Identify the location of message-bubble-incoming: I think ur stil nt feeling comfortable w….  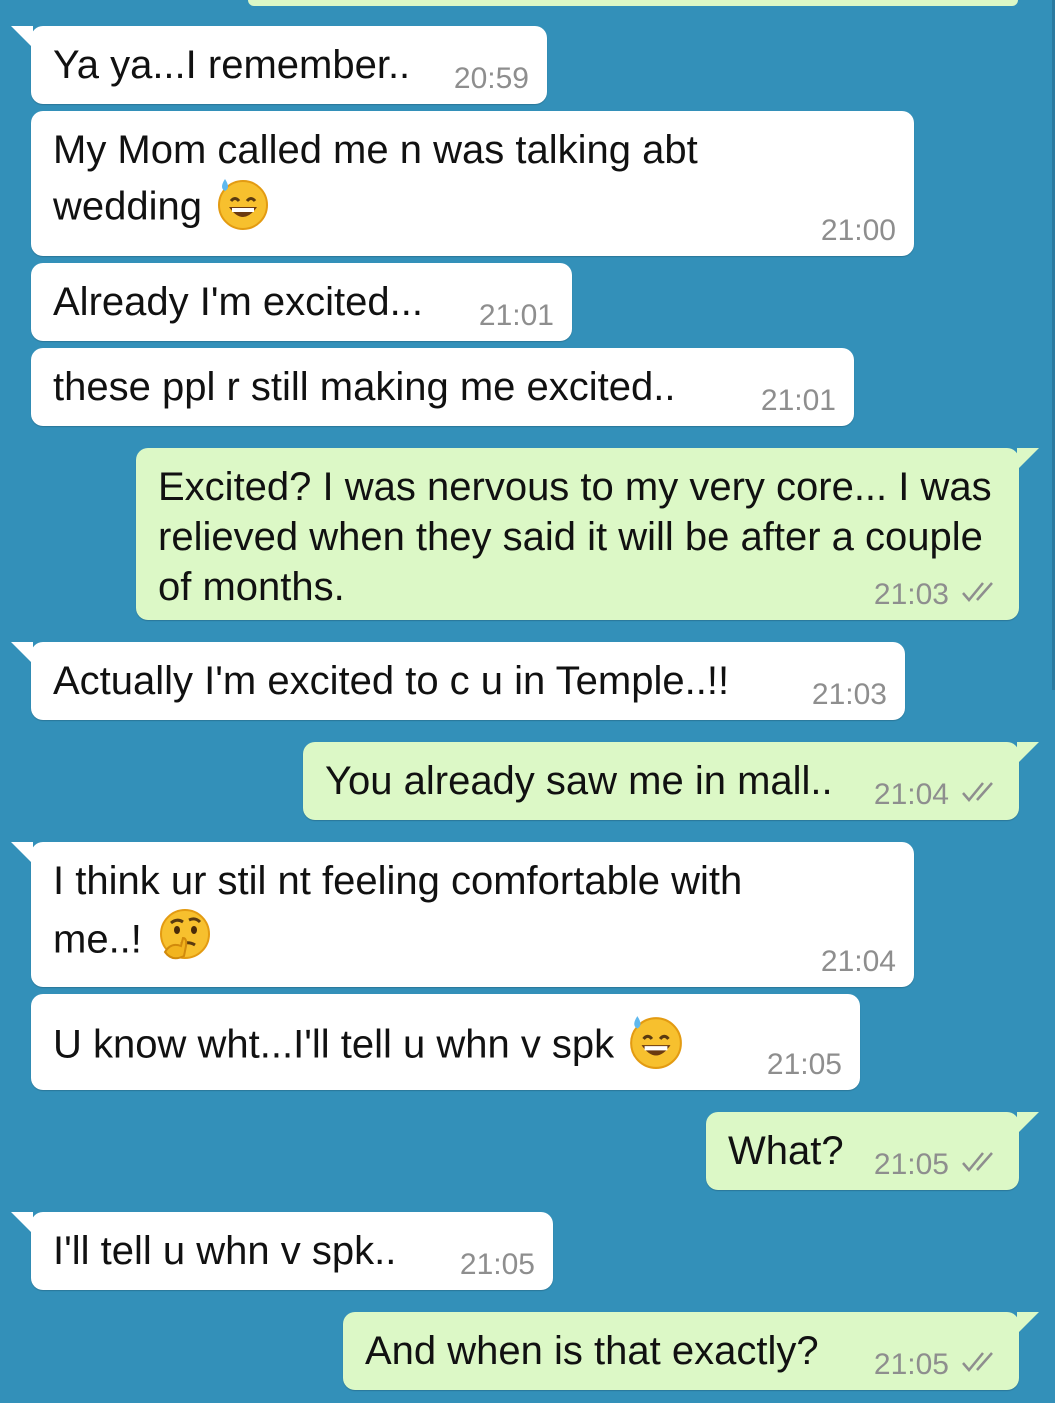
(462, 914).